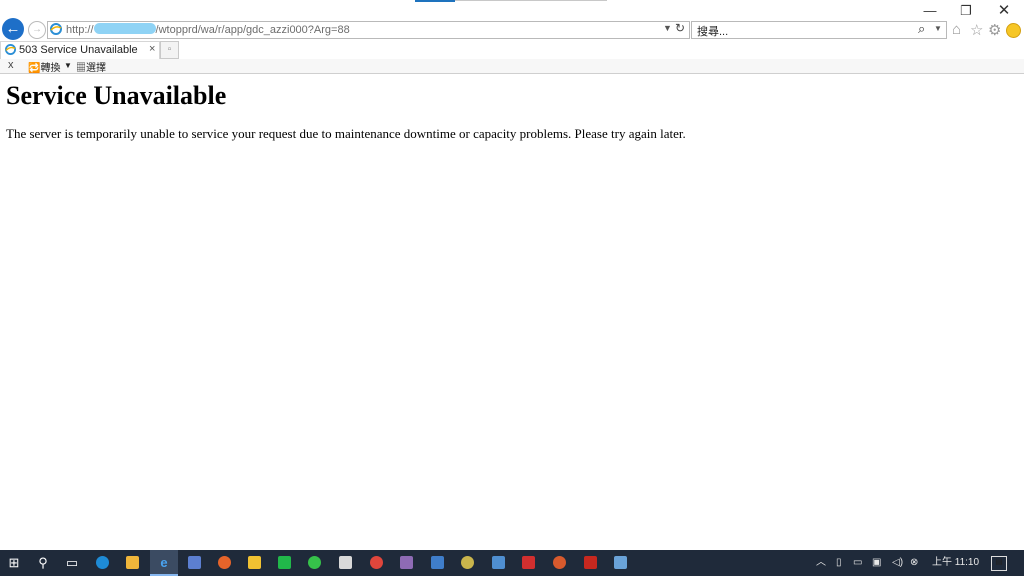 The height and width of the screenshot is (576, 1024). What do you see at coordinates (857, 563) in the screenshot?
I see `battery-icon: ▭` at bounding box center [857, 563].